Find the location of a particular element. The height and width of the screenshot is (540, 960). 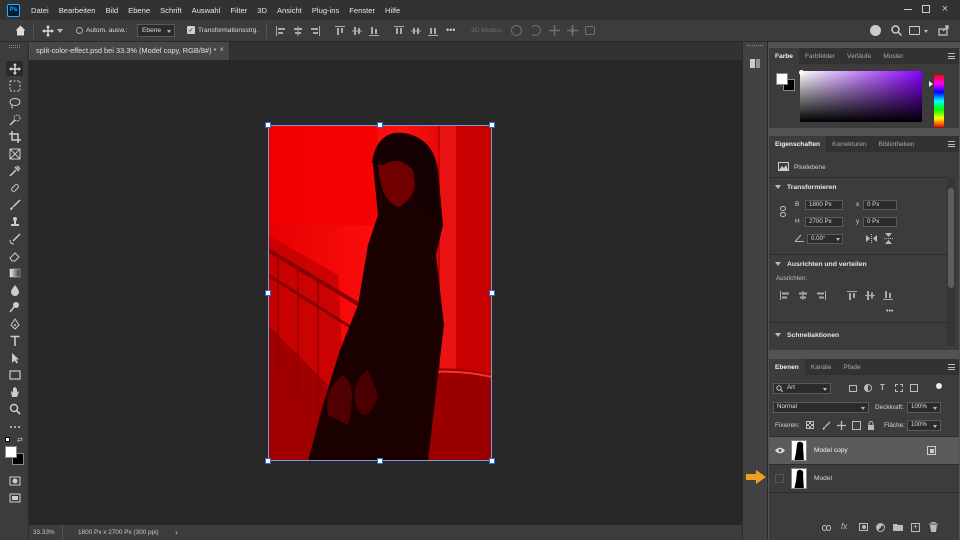

lock-position-icon is located at coordinates (841, 425).